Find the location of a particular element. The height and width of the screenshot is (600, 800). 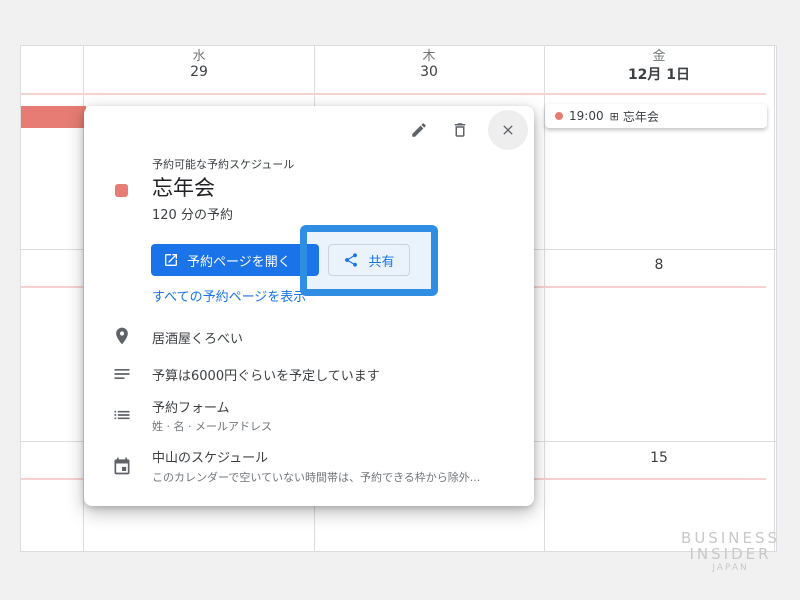

open-booking-page-button: 予約ページを開く is located at coordinates (235, 260).